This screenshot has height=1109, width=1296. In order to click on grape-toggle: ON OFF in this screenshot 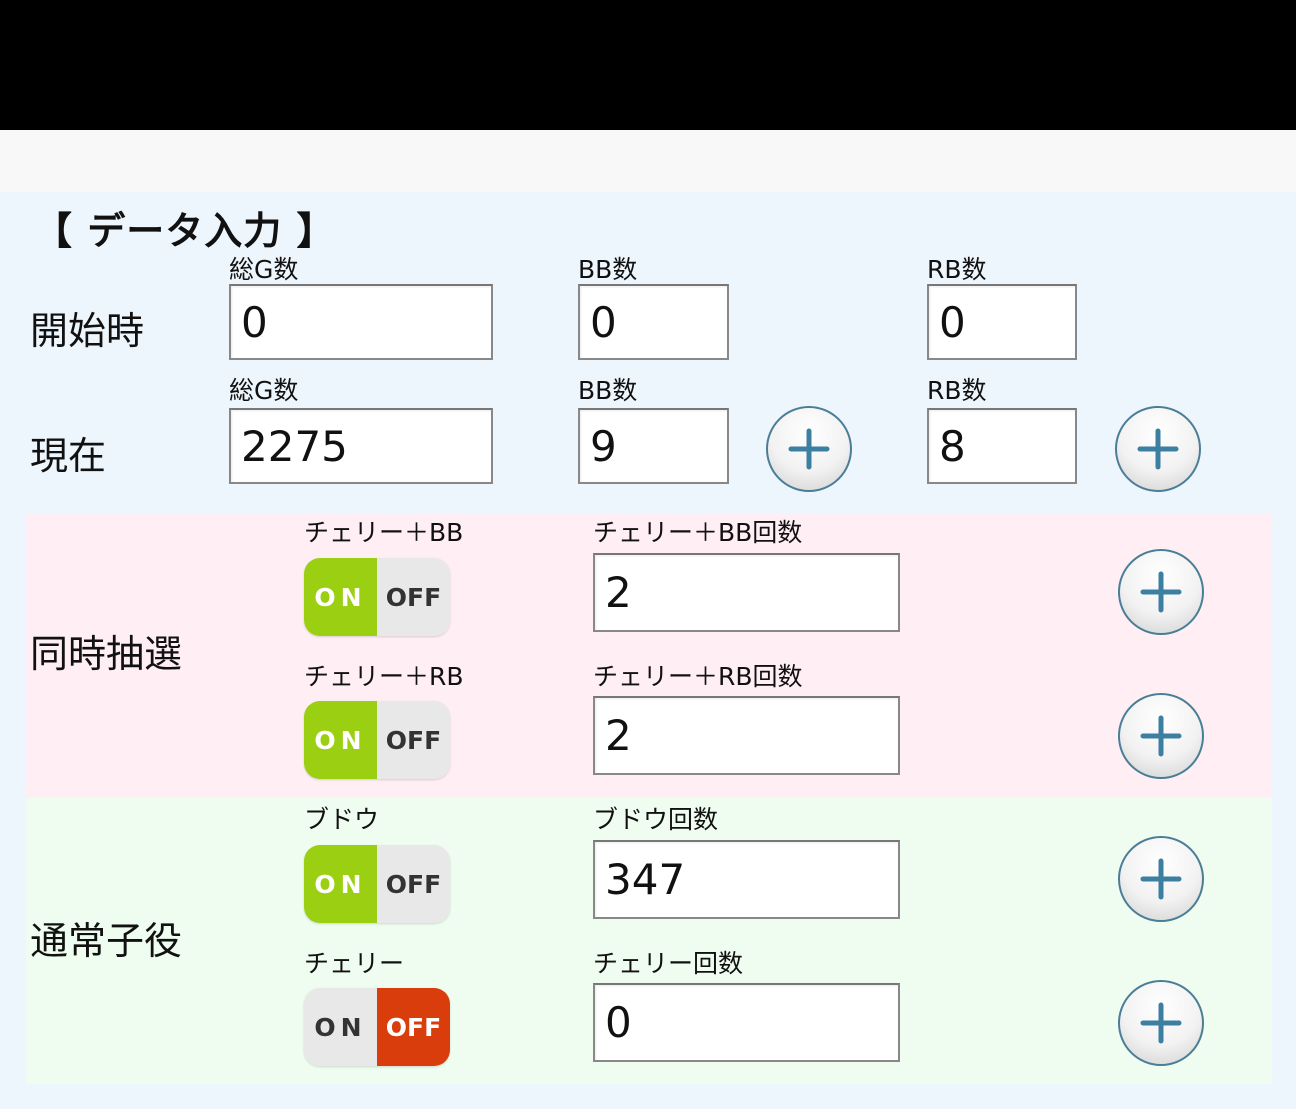, I will do `click(377, 884)`.